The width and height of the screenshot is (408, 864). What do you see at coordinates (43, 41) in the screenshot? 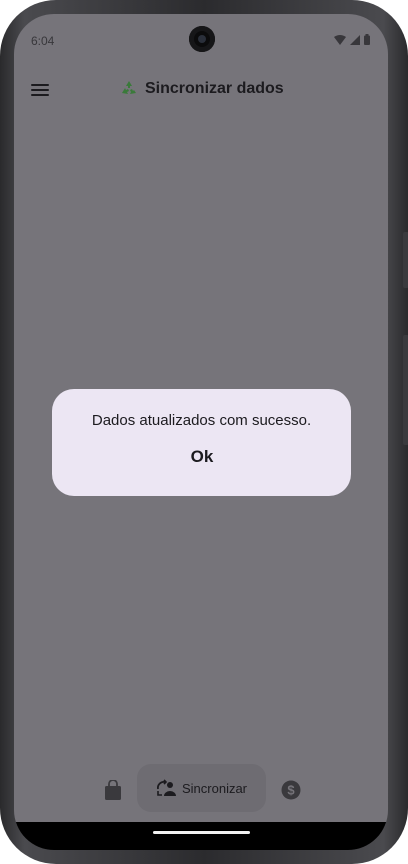
I see `status-time: 6:04` at bounding box center [43, 41].